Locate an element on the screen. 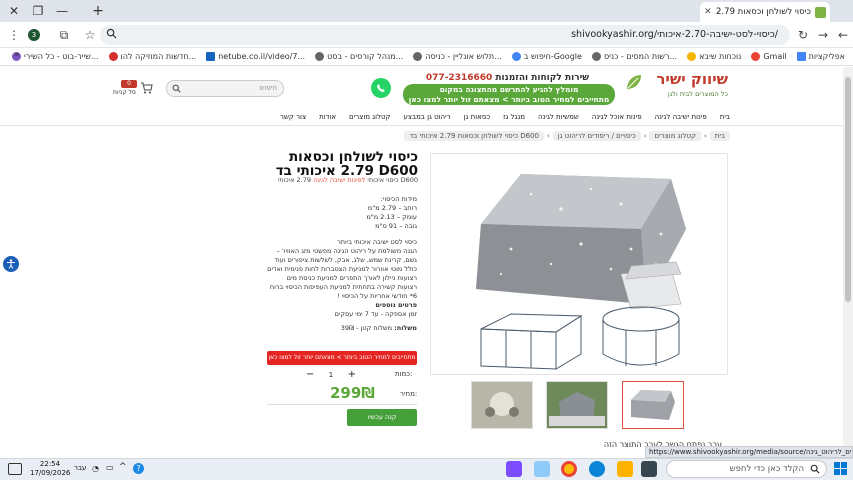  shopping-cart: 0 סל קניות is located at coordinates (134, 89).